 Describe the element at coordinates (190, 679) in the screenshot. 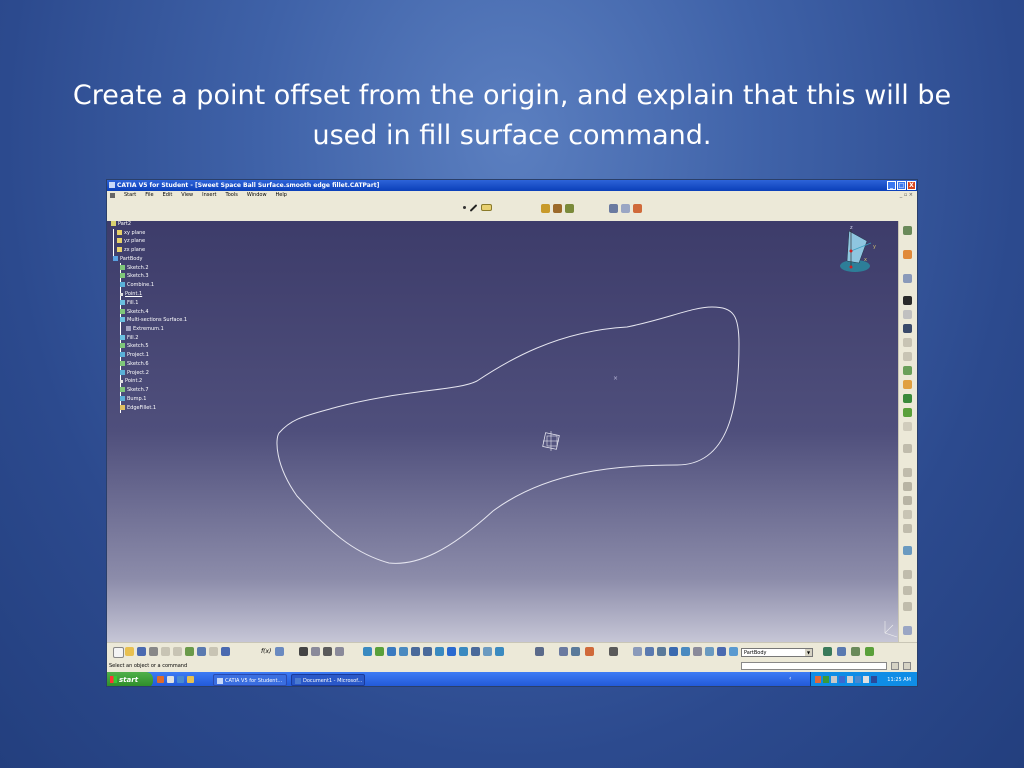

I see `explorer-icon` at that location.